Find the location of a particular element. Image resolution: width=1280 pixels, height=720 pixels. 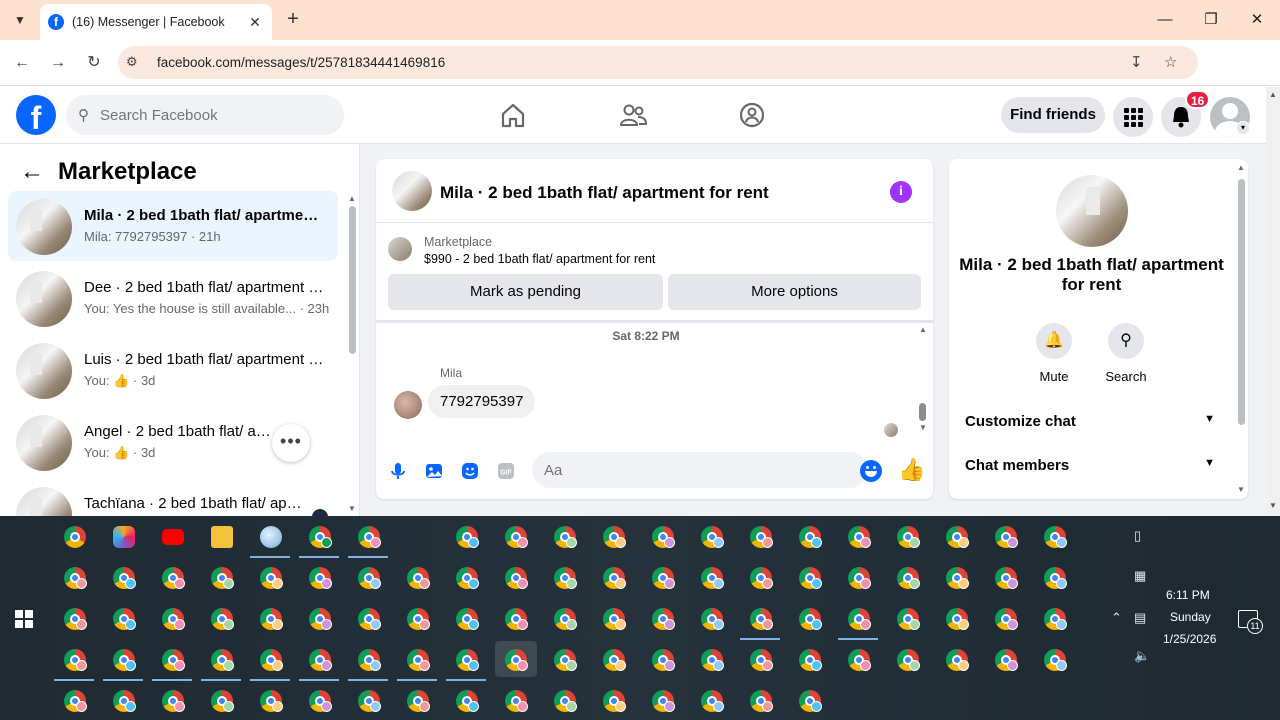

mark-as-pending-button: Mark as pending is located at coordinates (525, 292).